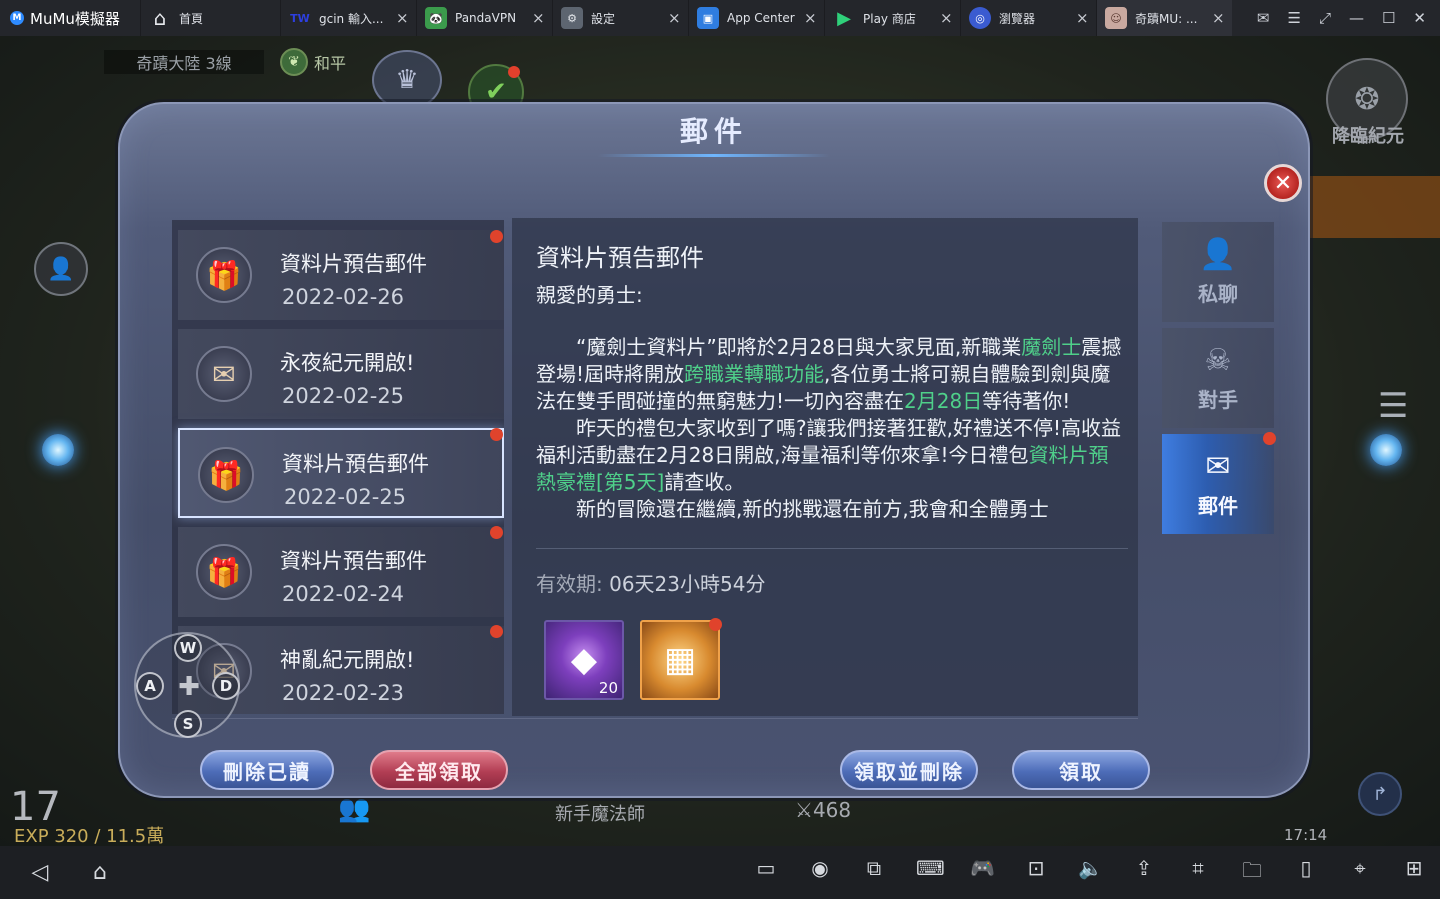 Image resolution: width=1440 pixels, height=899 pixels. I want to click on mail-content-title: 資料片預告郵件, so click(620, 258).